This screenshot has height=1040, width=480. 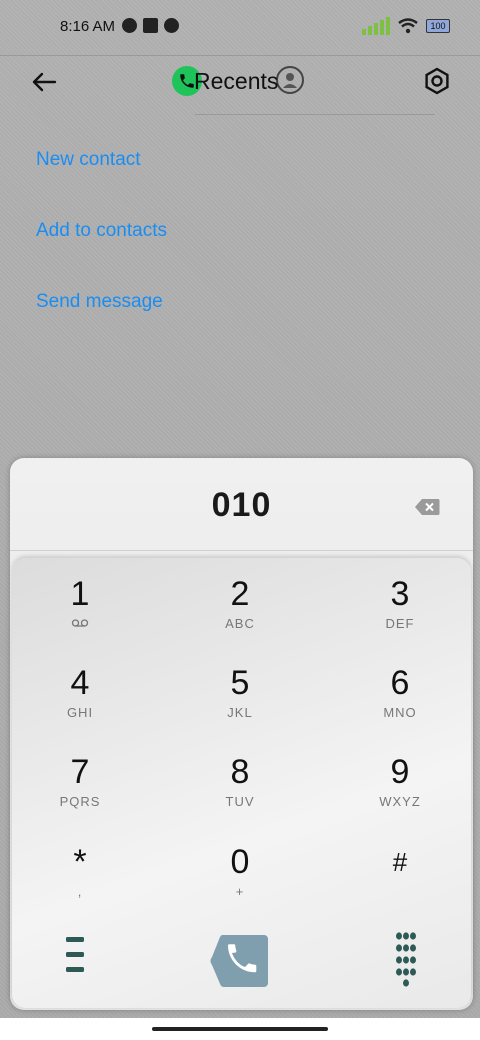 I want to click on key-digit: 7, so click(x=80, y=772).